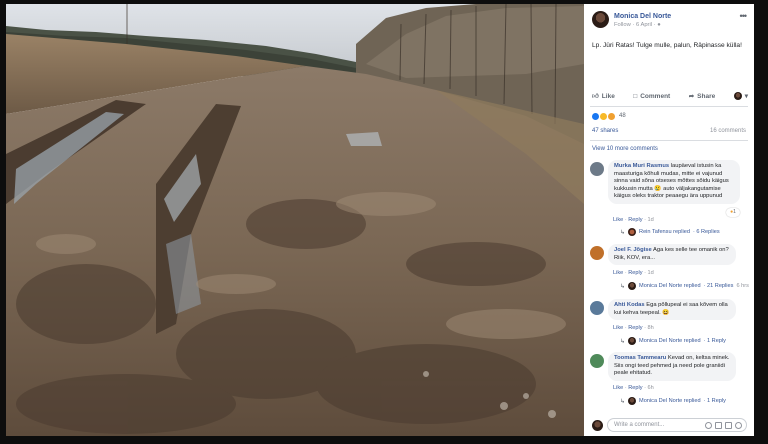  I want to click on comment-age: 6h, so click(650, 388).